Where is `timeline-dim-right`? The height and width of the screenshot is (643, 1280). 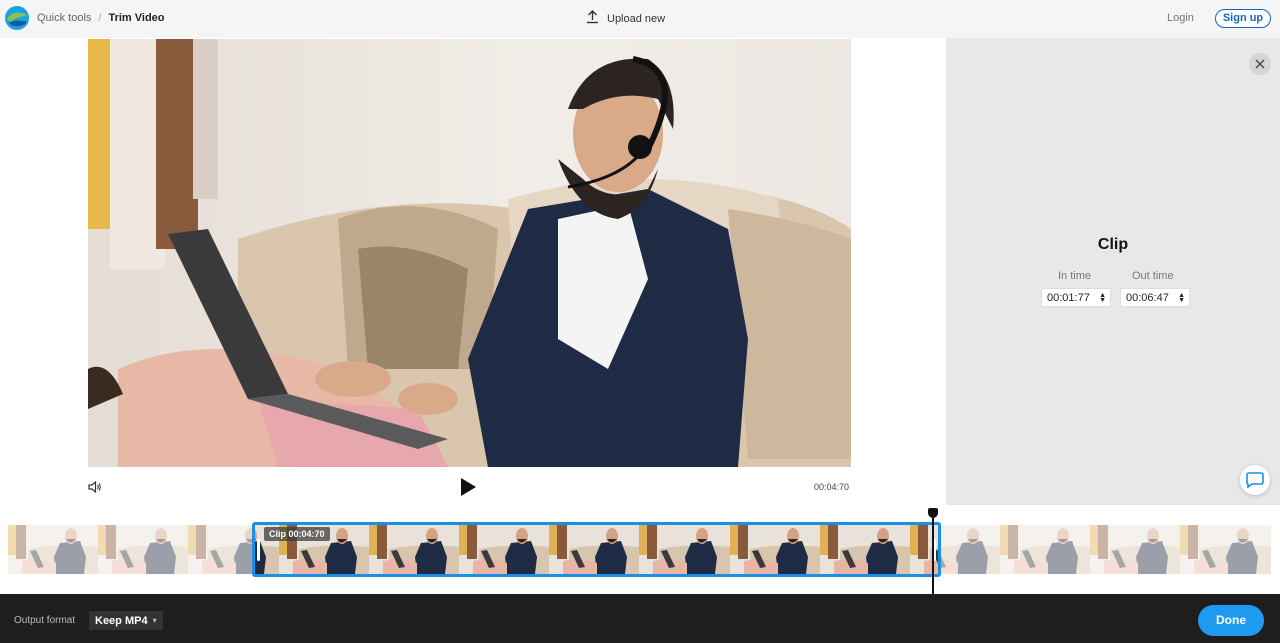 timeline-dim-right is located at coordinates (1106, 549).